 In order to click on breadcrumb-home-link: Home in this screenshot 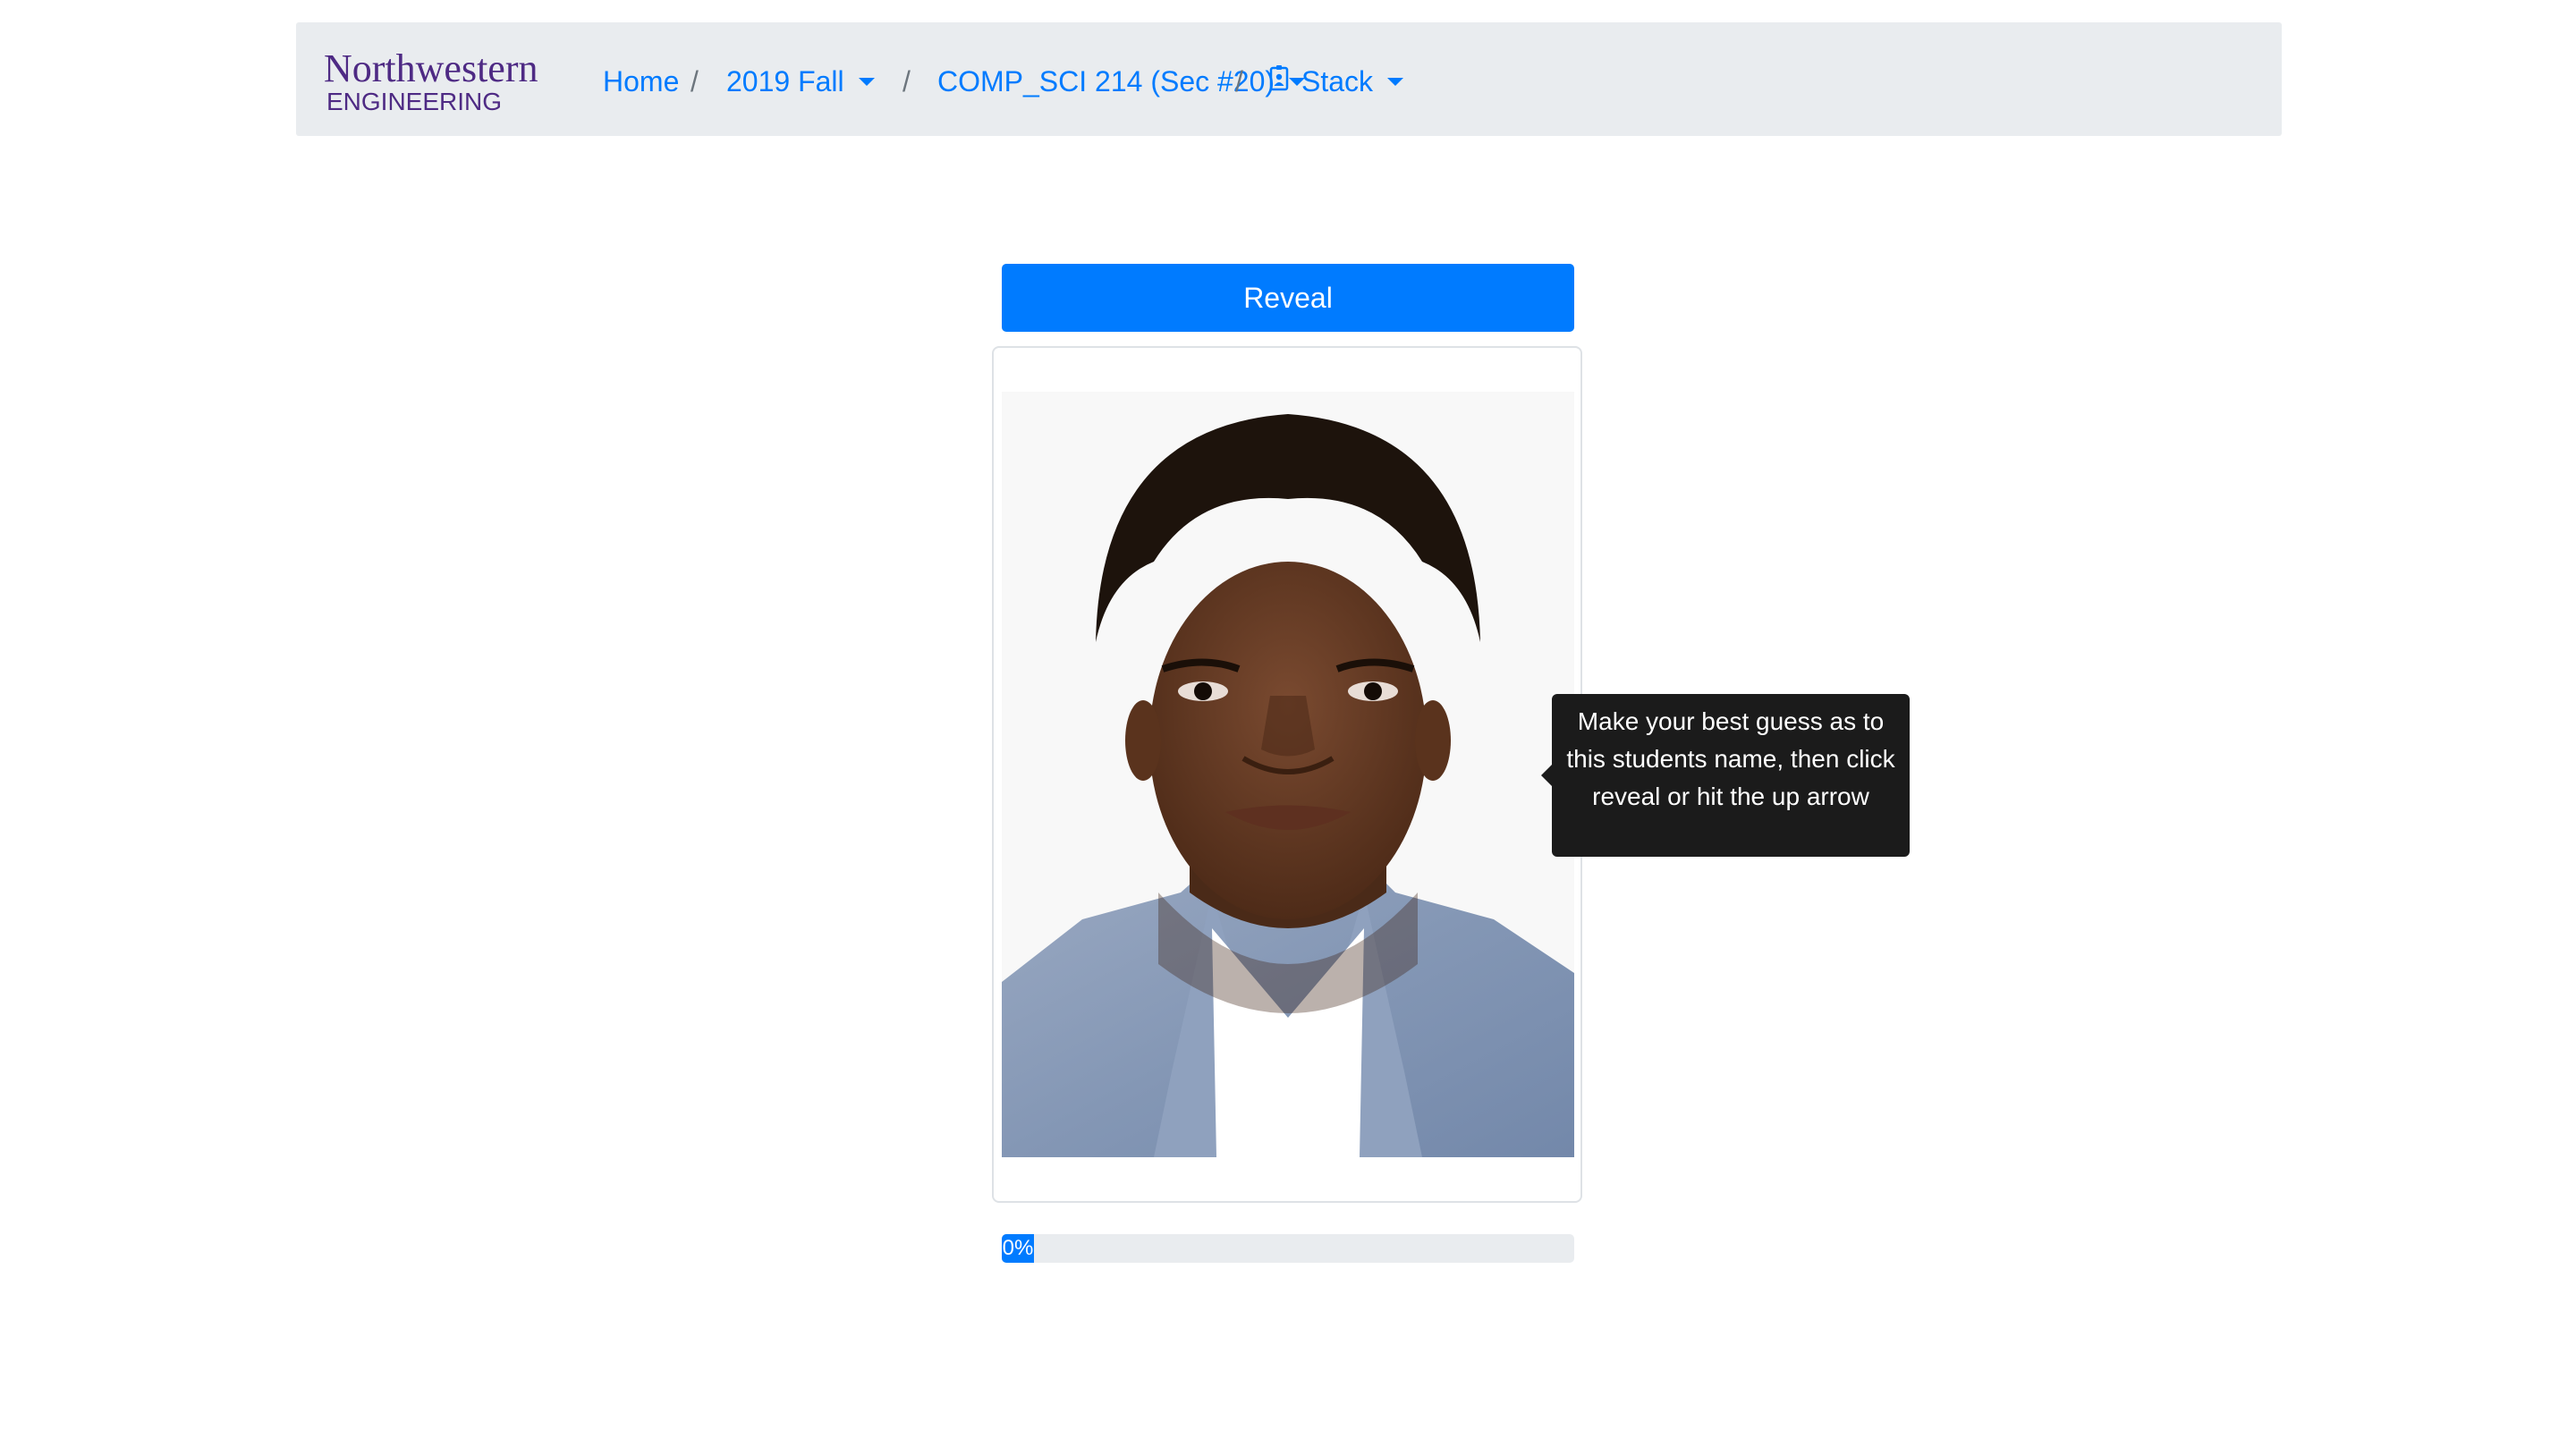, I will do `click(641, 81)`.